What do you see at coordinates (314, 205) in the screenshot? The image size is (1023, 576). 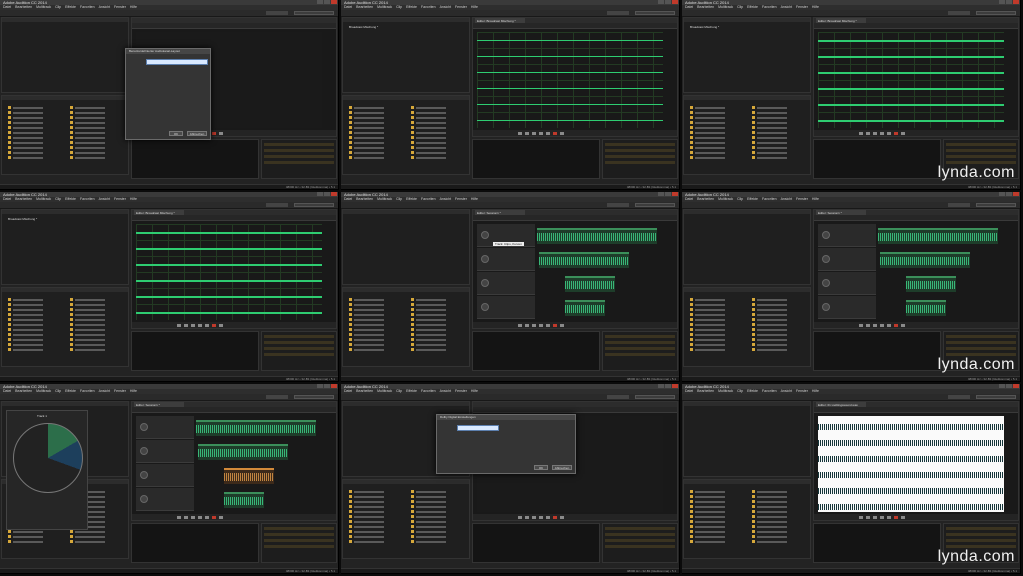 I see `search-help-input` at bounding box center [314, 205].